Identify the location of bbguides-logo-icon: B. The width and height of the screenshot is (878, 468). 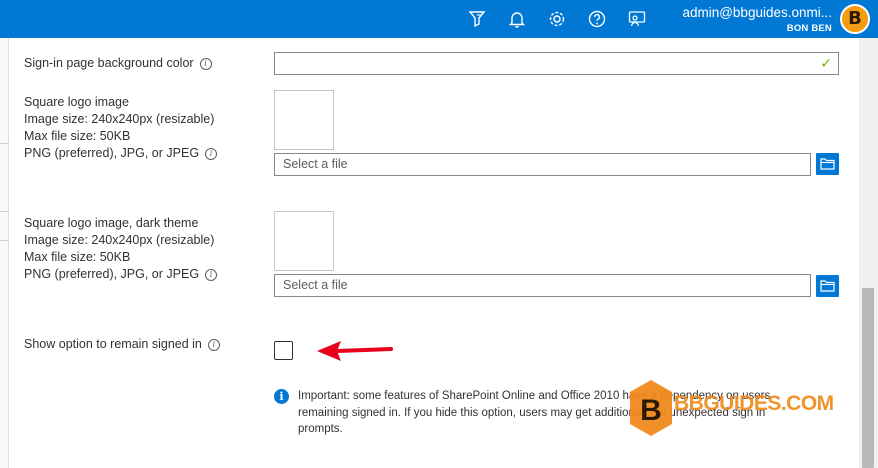
(651, 408).